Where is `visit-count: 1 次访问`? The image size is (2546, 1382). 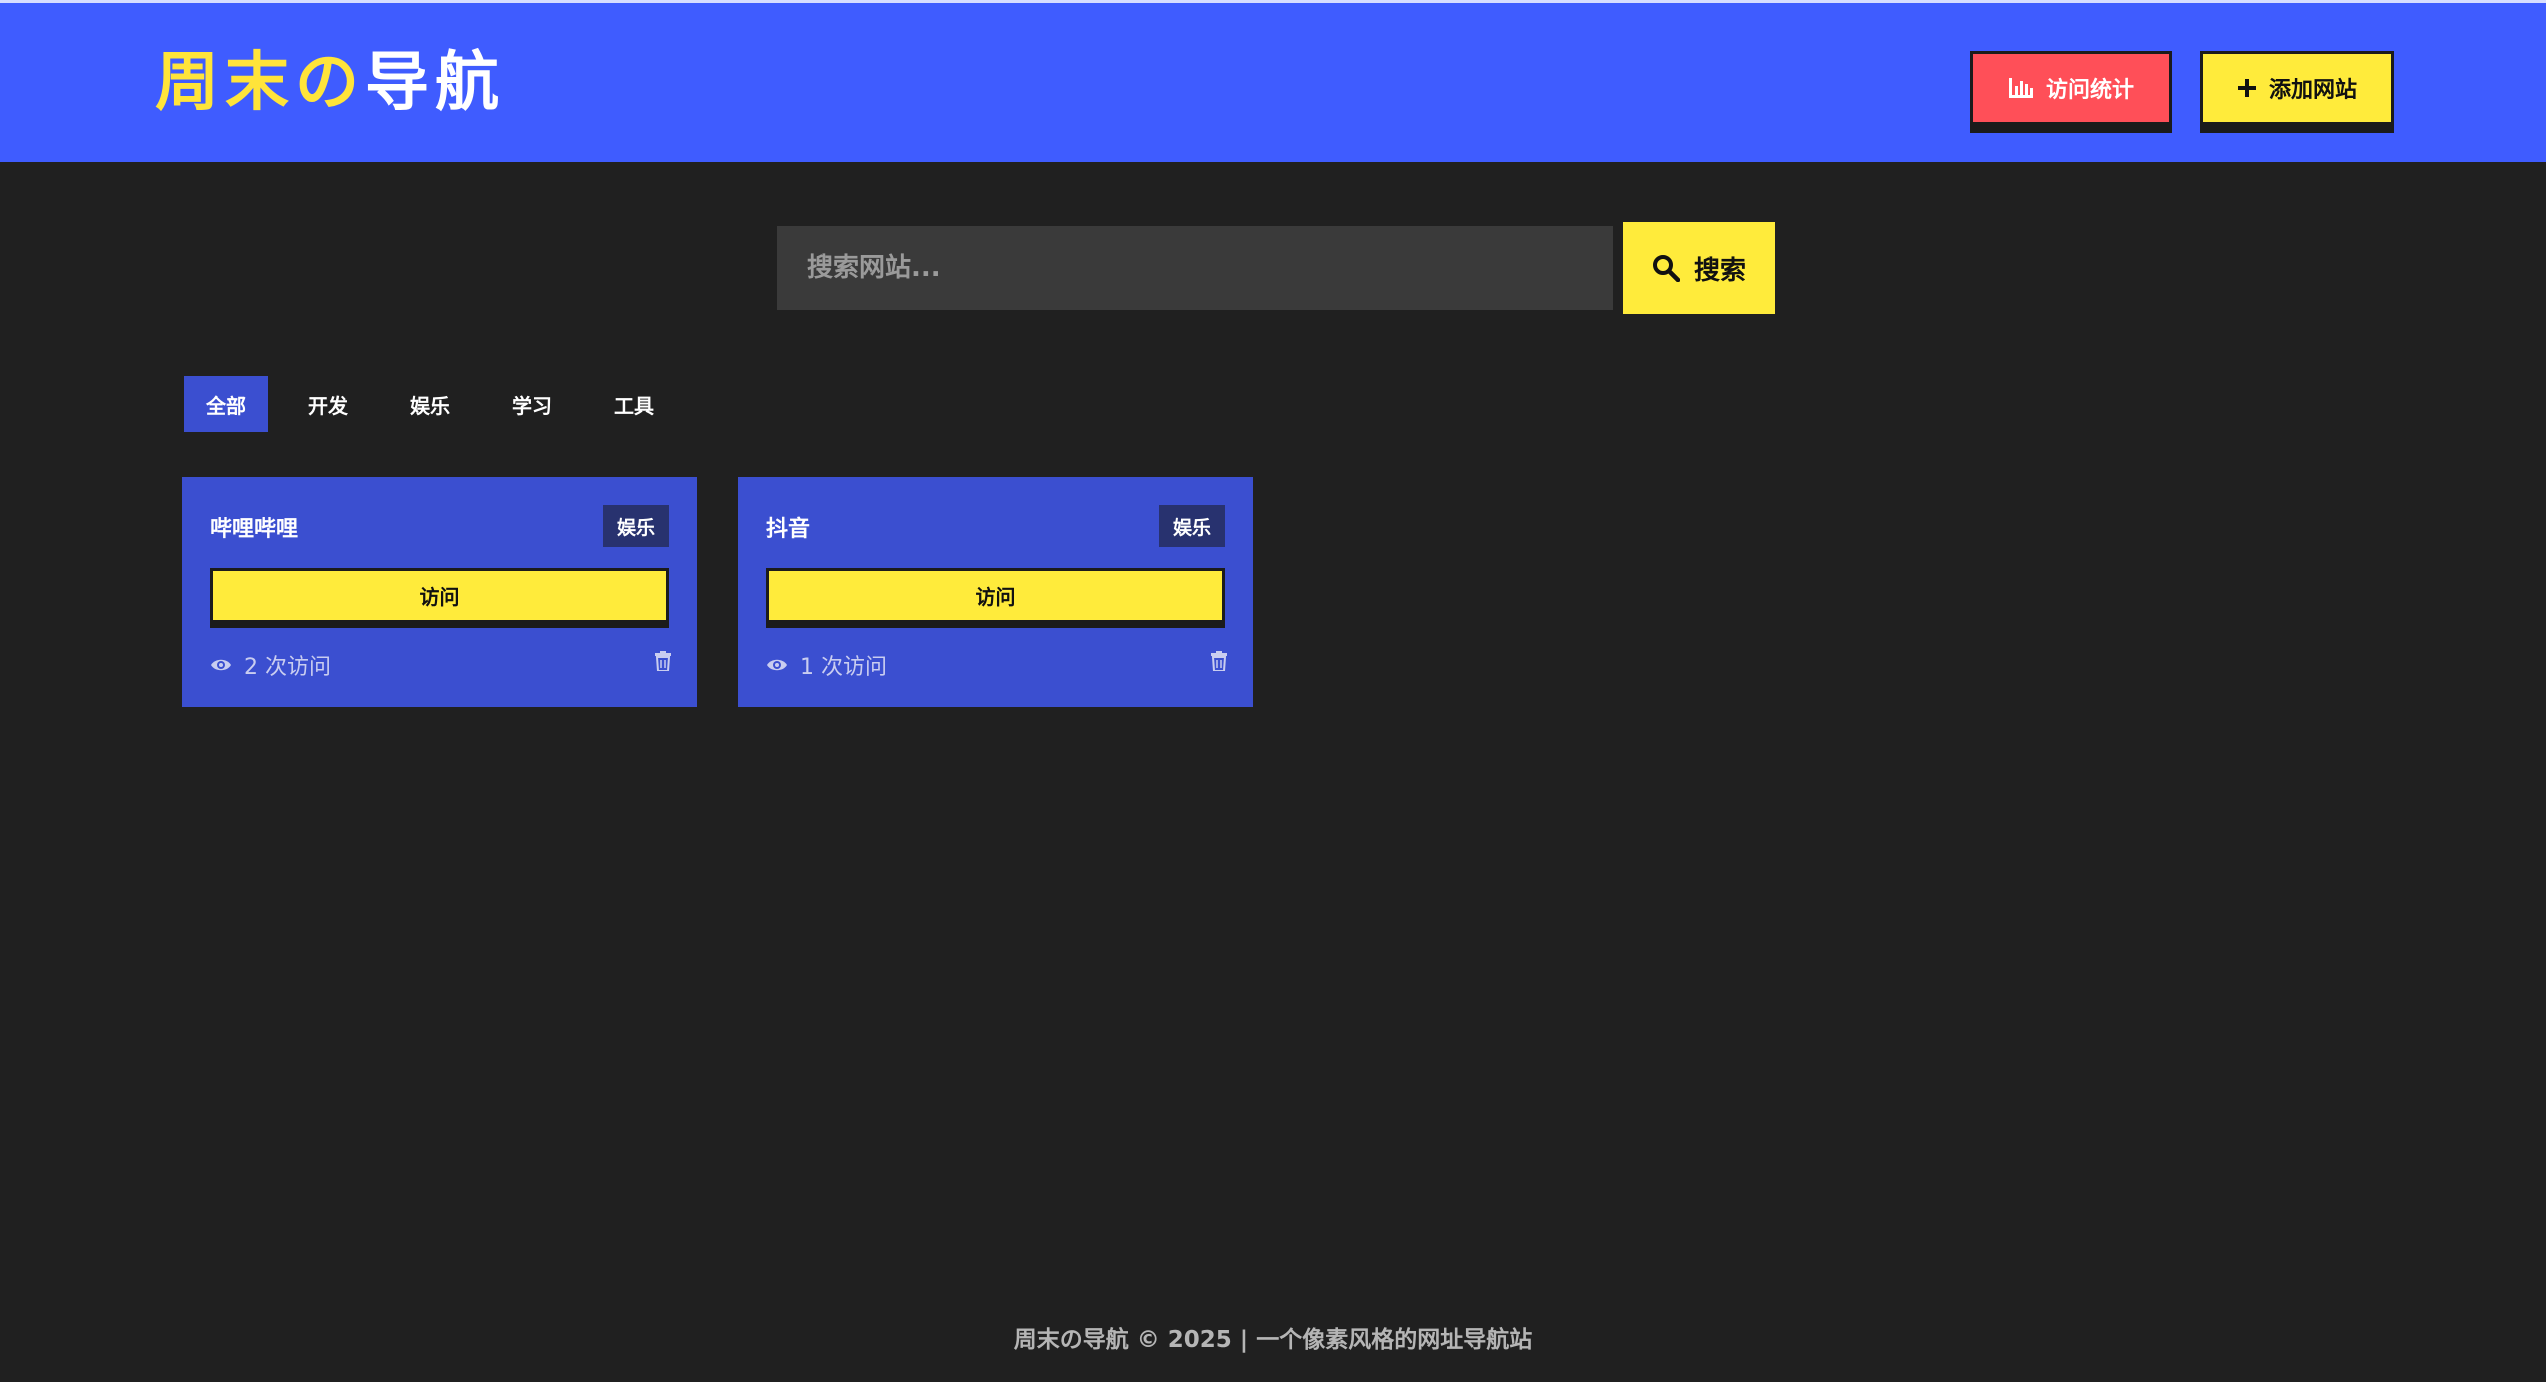 visit-count: 1 次访问 is located at coordinates (826, 665).